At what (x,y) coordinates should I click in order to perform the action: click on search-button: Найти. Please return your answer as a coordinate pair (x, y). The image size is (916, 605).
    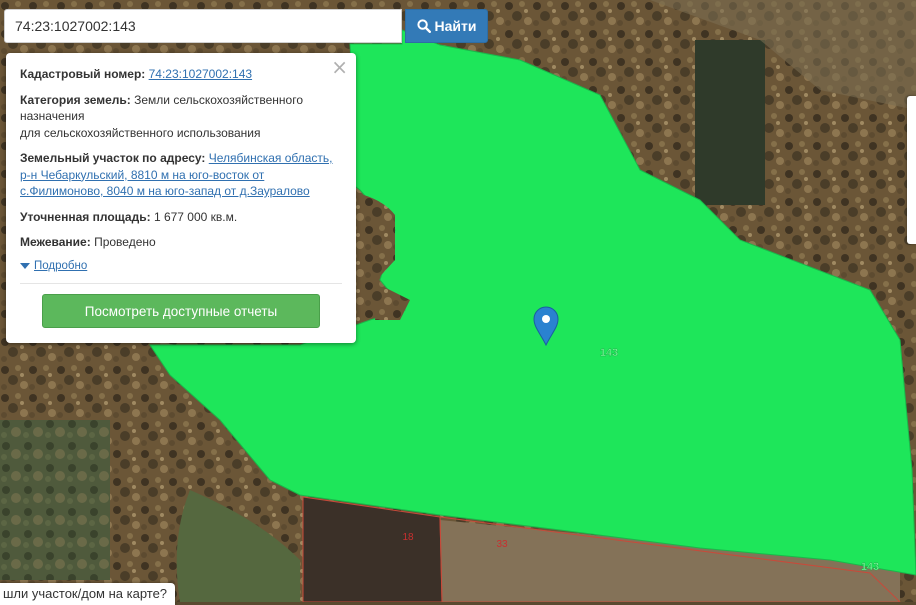
    Looking at the image, I should click on (446, 26).